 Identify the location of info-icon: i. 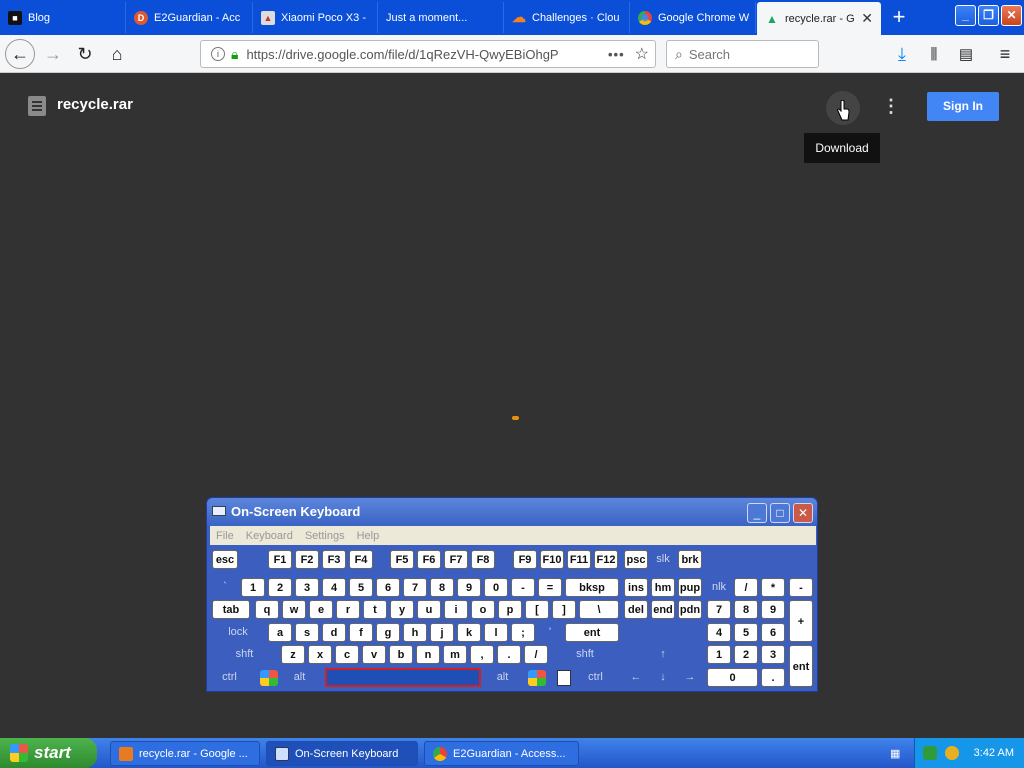
(218, 54).